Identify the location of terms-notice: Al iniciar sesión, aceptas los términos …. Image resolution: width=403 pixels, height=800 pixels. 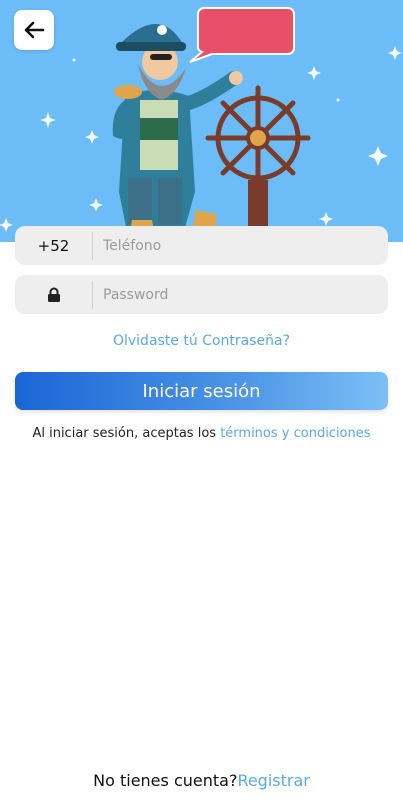
(201, 433).